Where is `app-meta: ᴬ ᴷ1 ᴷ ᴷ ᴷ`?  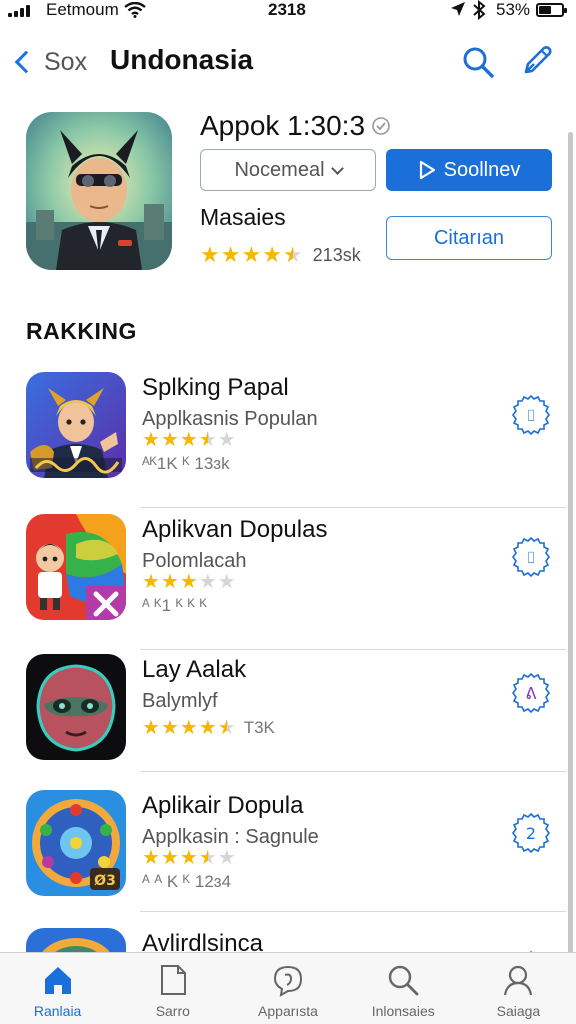 app-meta: ᴬ ᴷ1 ᴷ ᴷ ᴷ is located at coordinates (174, 605).